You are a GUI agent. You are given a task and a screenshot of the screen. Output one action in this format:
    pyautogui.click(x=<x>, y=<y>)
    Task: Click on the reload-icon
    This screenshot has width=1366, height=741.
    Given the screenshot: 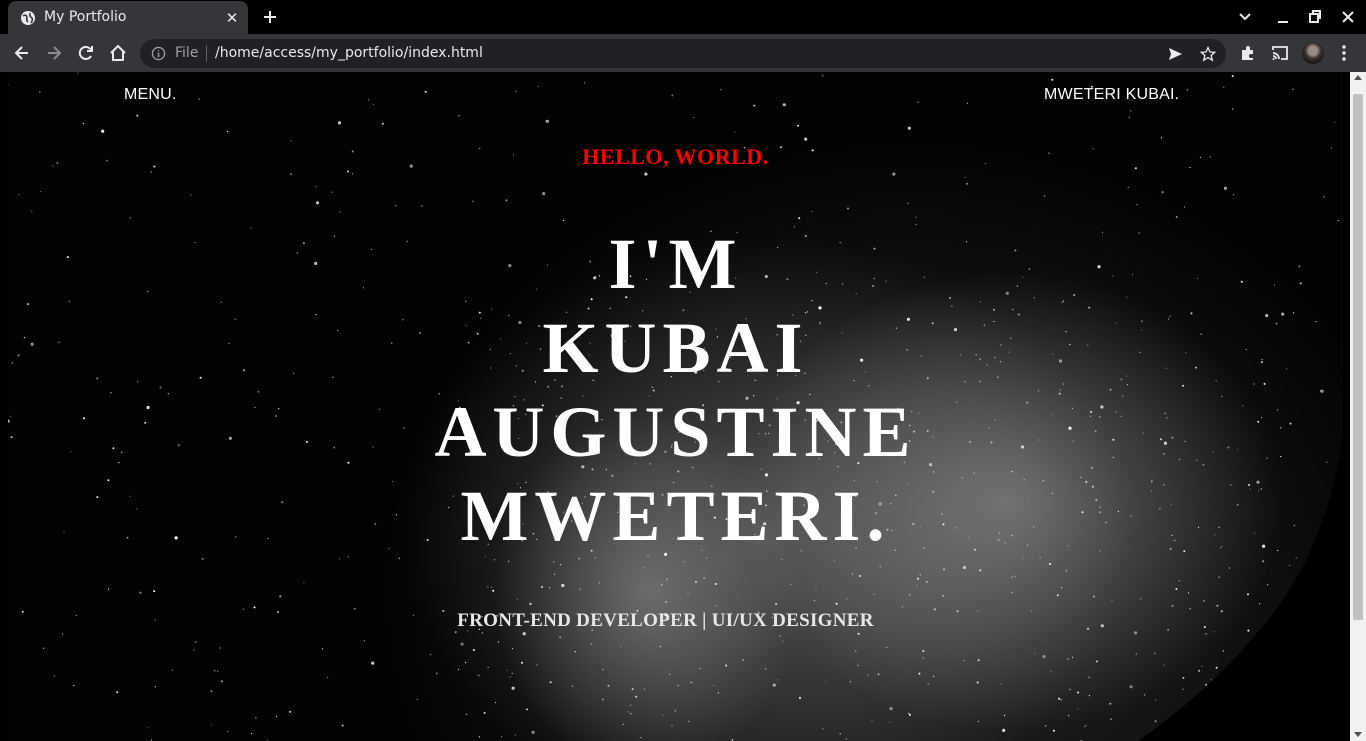 What is the action you would take?
    pyautogui.click(x=86, y=53)
    